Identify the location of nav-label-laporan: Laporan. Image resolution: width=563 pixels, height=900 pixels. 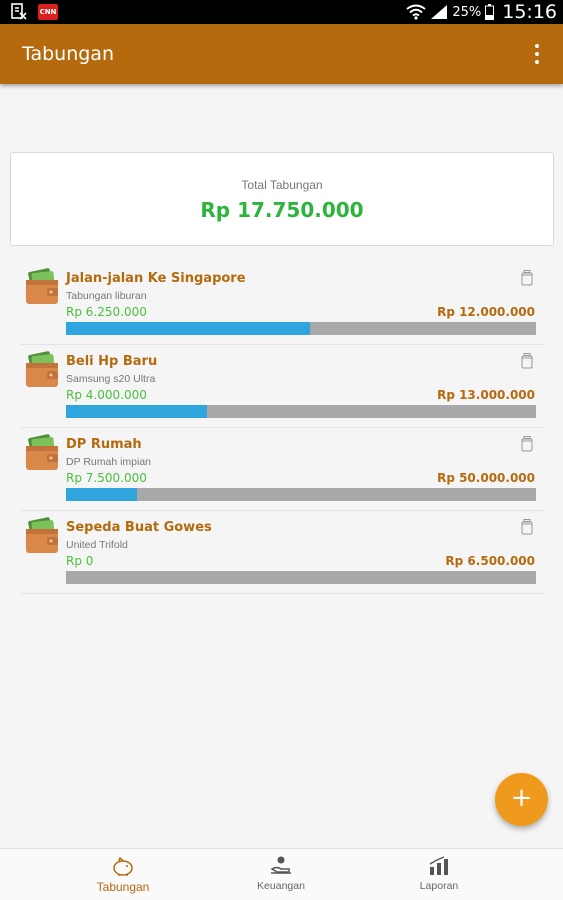
(439, 886).